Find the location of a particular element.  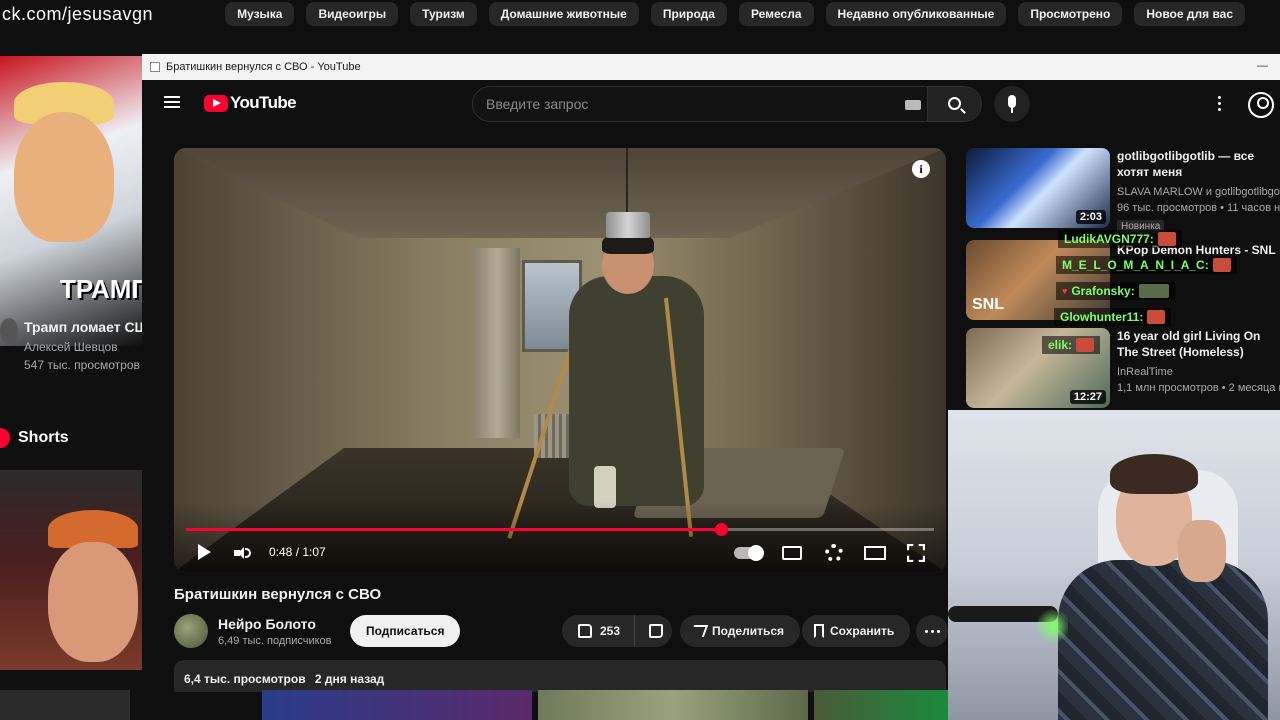

menu-icon is located at coordinates (172, 102).